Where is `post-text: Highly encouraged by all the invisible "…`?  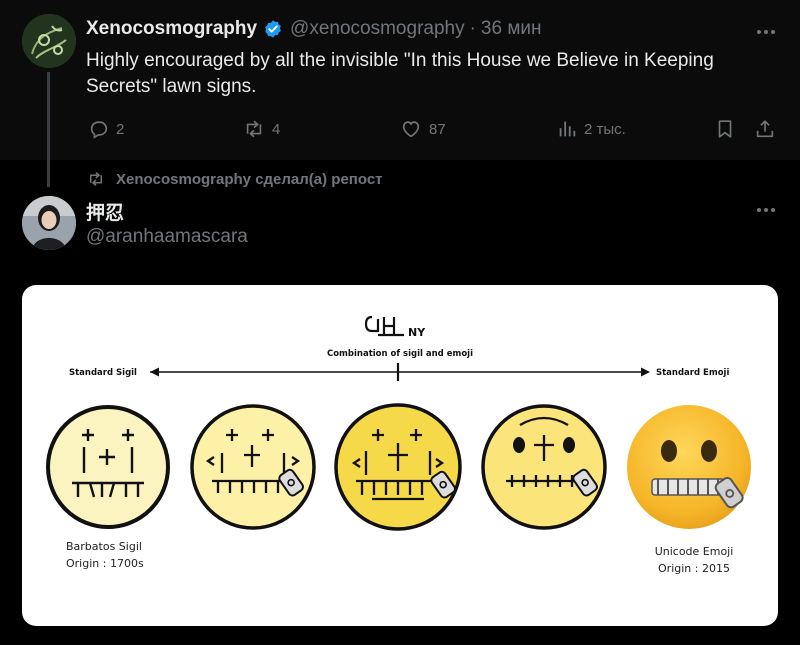 post-text: Highly encouraged by all the invisible "… is located at coordinates (400, 73).